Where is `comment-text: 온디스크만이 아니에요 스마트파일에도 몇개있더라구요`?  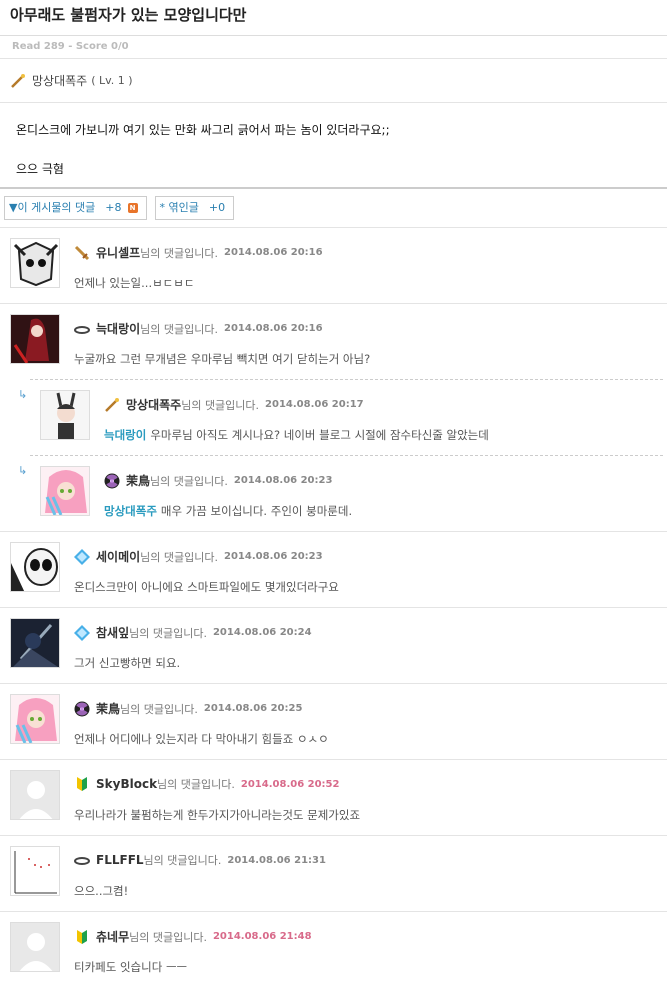 comment-text: 온디스크만이 아니에요 스마트파일에도 몇개있더라구요 is located at coordinates (206, 587).